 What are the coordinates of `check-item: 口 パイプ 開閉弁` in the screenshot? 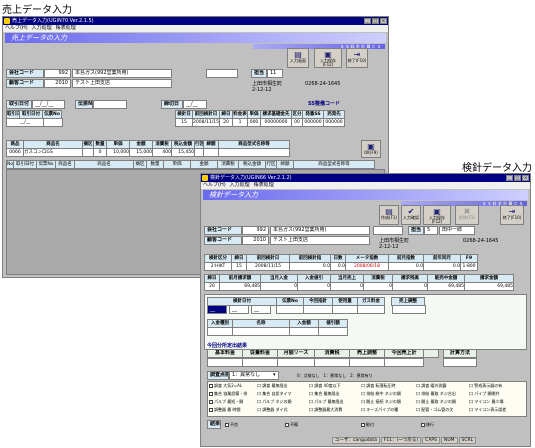 It's located at (484, 393).